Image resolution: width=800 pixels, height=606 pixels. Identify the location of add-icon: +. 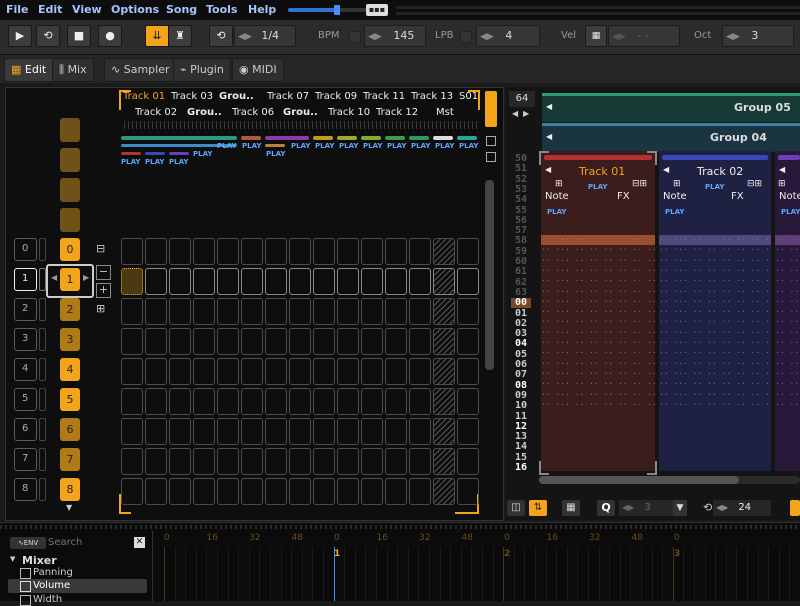
(103, 290).